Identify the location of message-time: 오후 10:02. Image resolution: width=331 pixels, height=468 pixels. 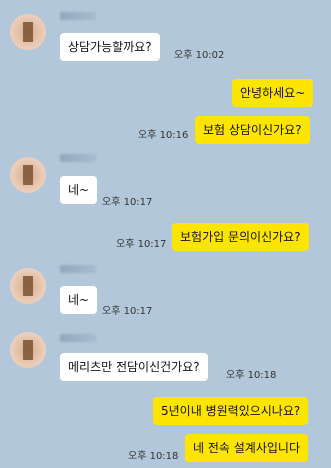
(199, 55).